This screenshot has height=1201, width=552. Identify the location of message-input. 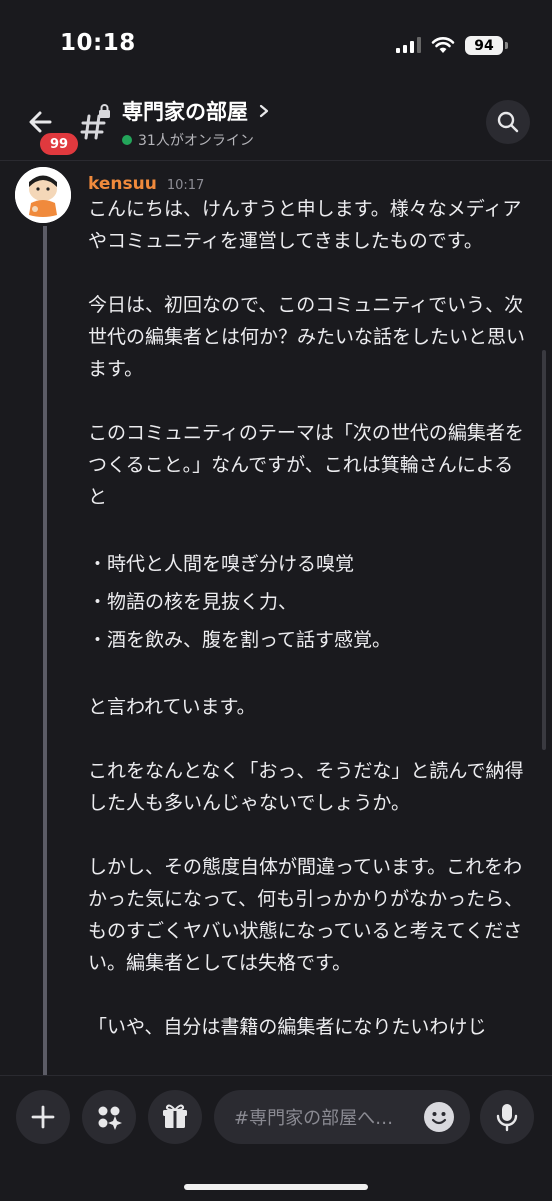
(329, 1118).